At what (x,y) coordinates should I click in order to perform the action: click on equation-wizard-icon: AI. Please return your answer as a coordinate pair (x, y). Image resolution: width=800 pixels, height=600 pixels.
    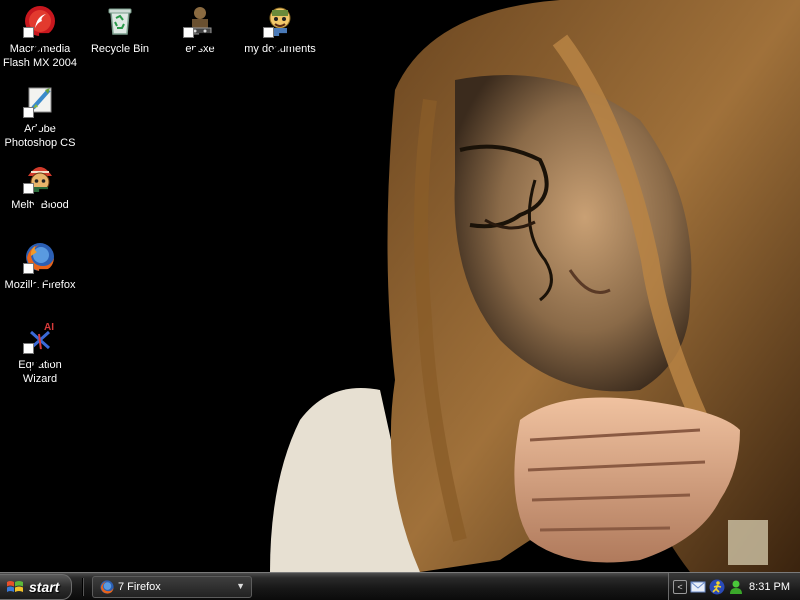
    Looking at the image, I should click on (40, 346).